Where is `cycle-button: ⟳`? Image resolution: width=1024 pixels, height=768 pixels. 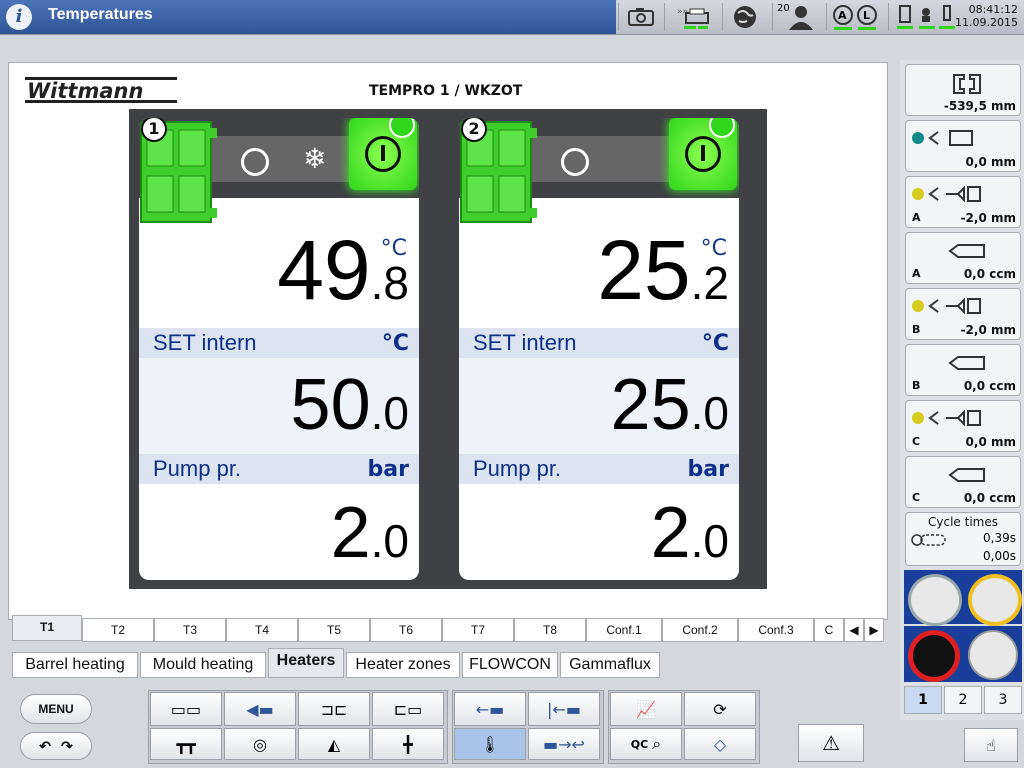
cycle-button: ⟳ is located at coordinates (720, 709).